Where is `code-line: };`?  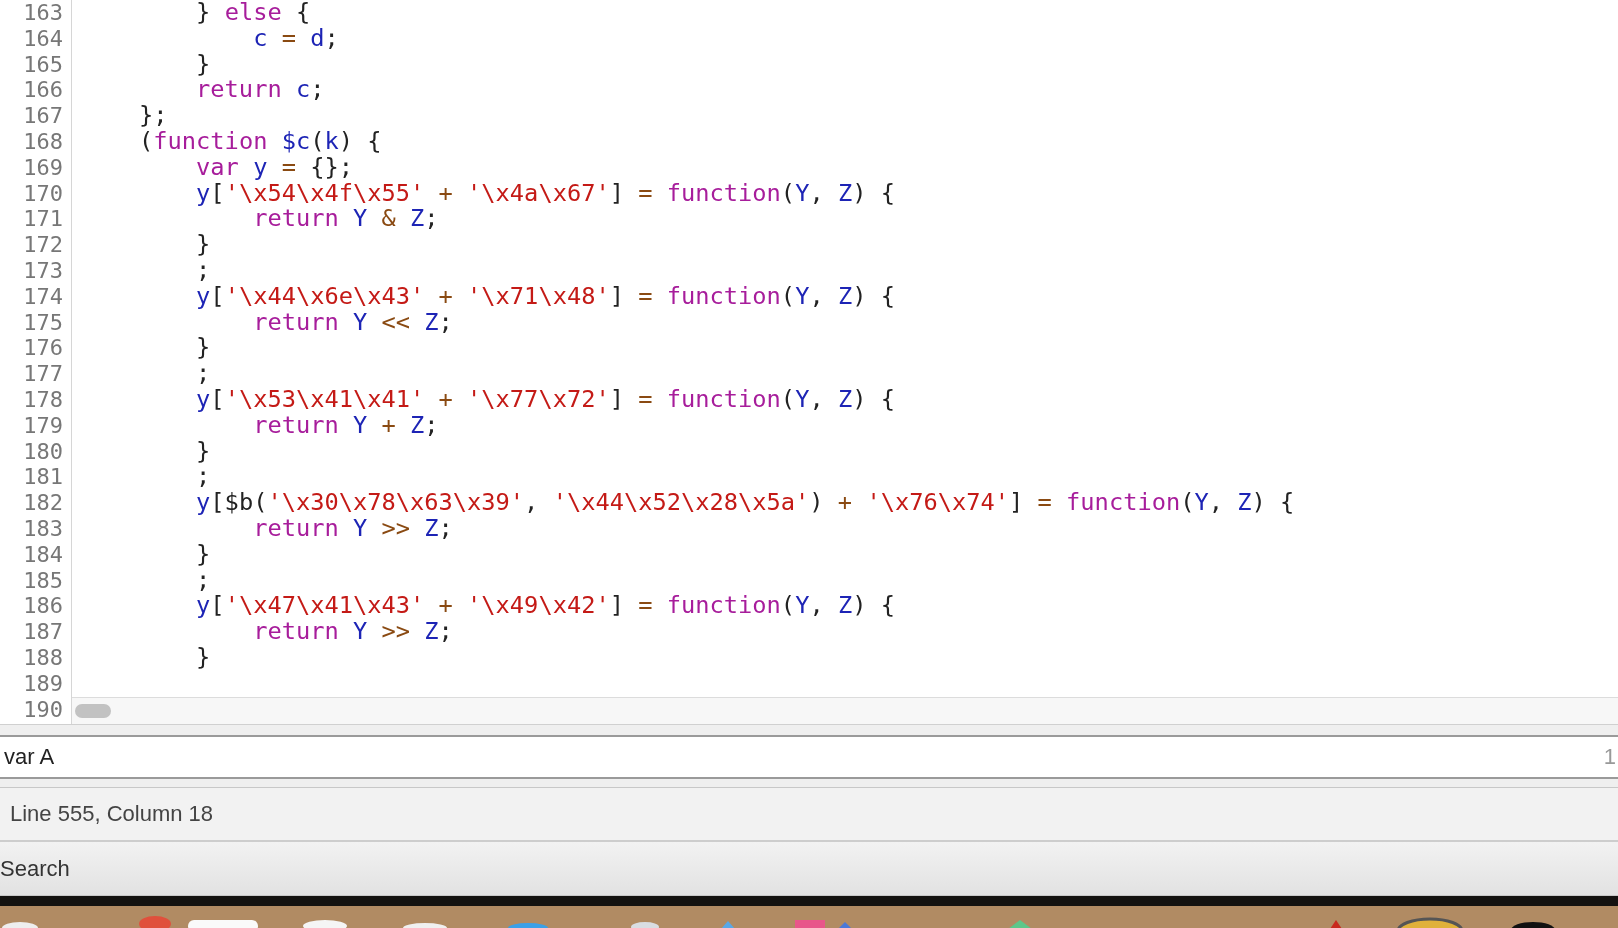
code-line: }; is located at coordinates (153, 116).